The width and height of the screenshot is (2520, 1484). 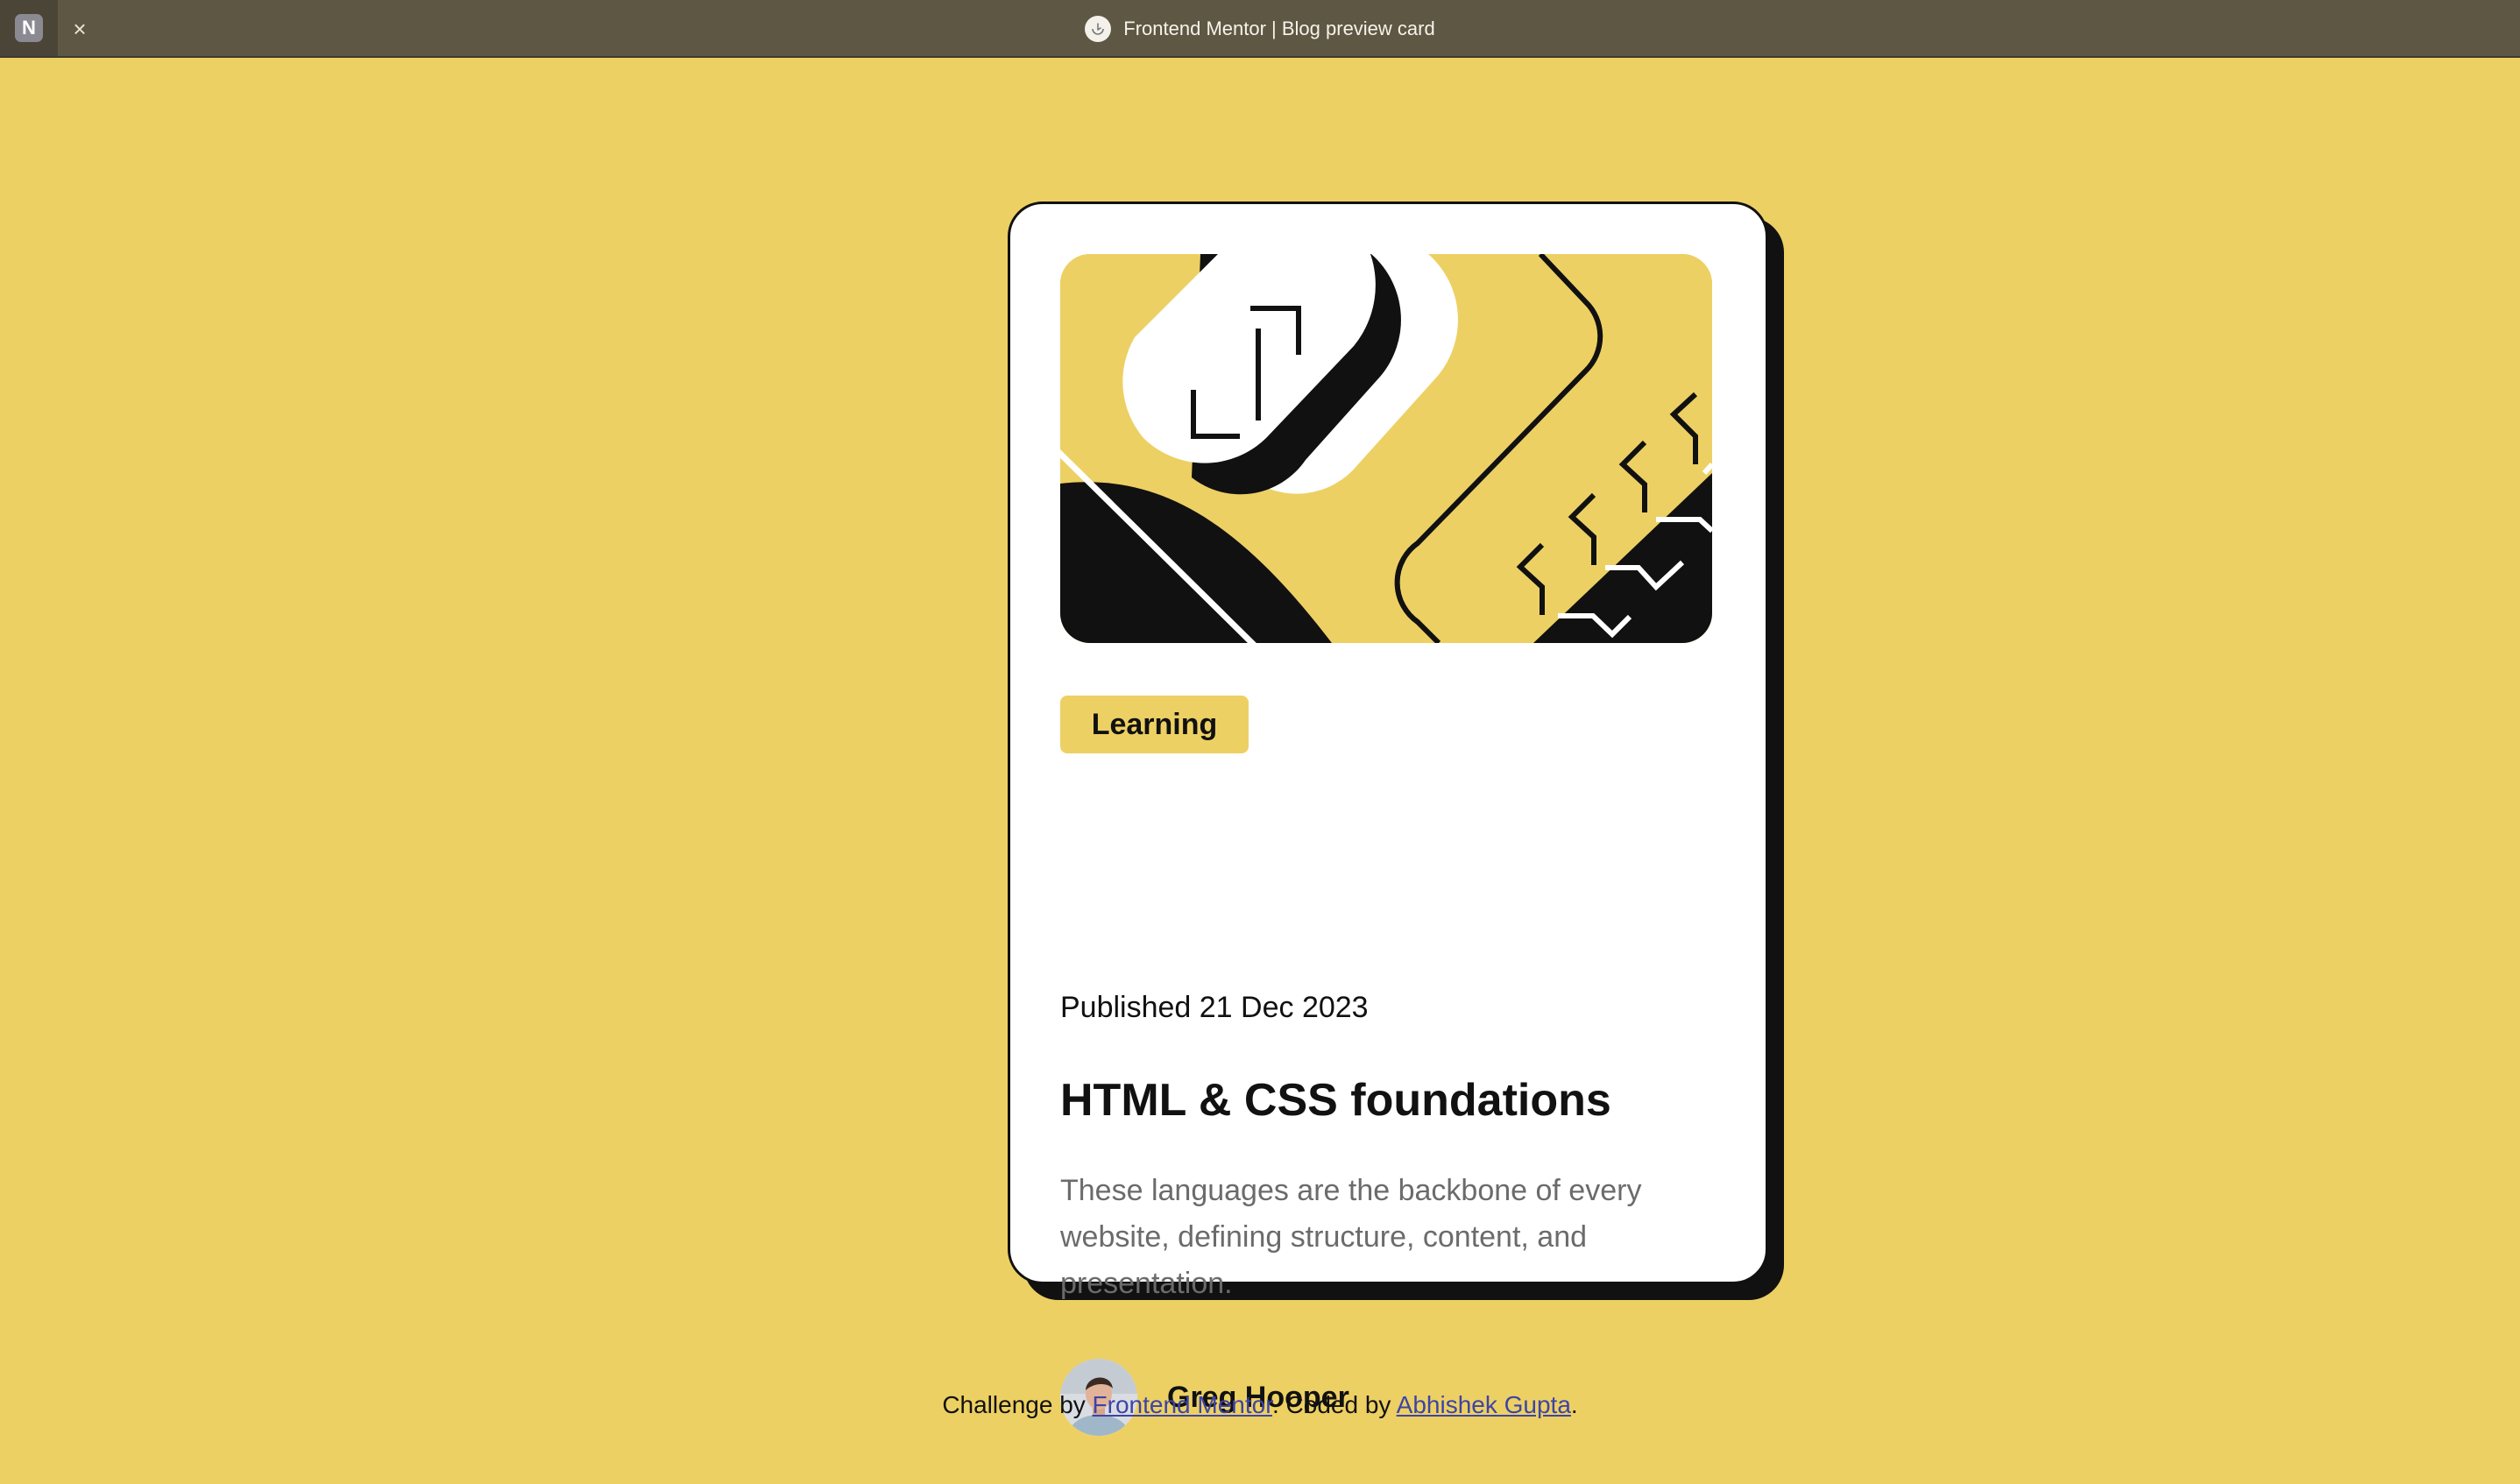 I want to click on notion-app-icon: N, so click(x=29, y=28).